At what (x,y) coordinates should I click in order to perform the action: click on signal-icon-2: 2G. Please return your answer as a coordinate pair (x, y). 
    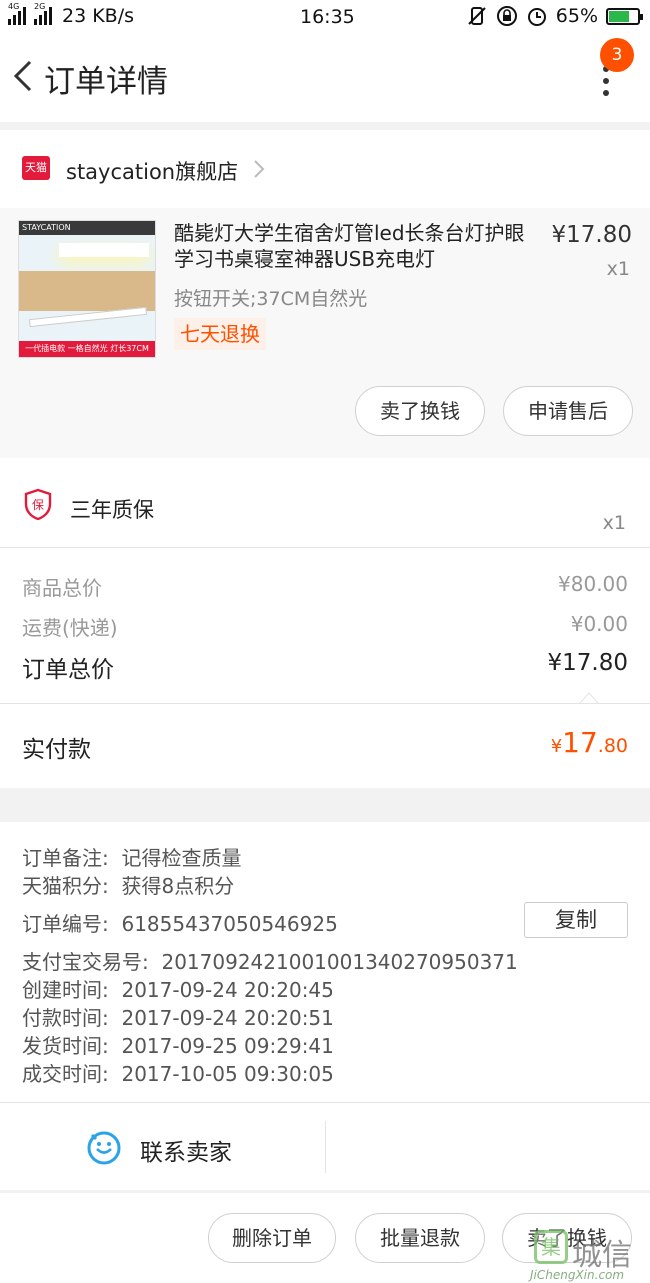
    Looking at the image, I should click on (43, 13).